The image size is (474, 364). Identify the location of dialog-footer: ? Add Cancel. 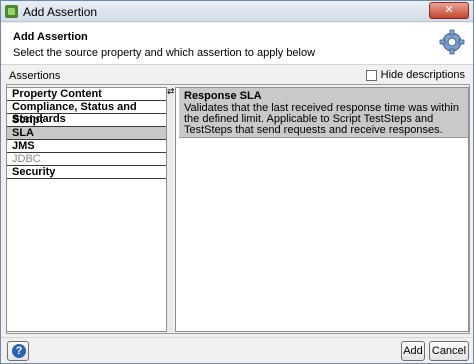
(237, 350).